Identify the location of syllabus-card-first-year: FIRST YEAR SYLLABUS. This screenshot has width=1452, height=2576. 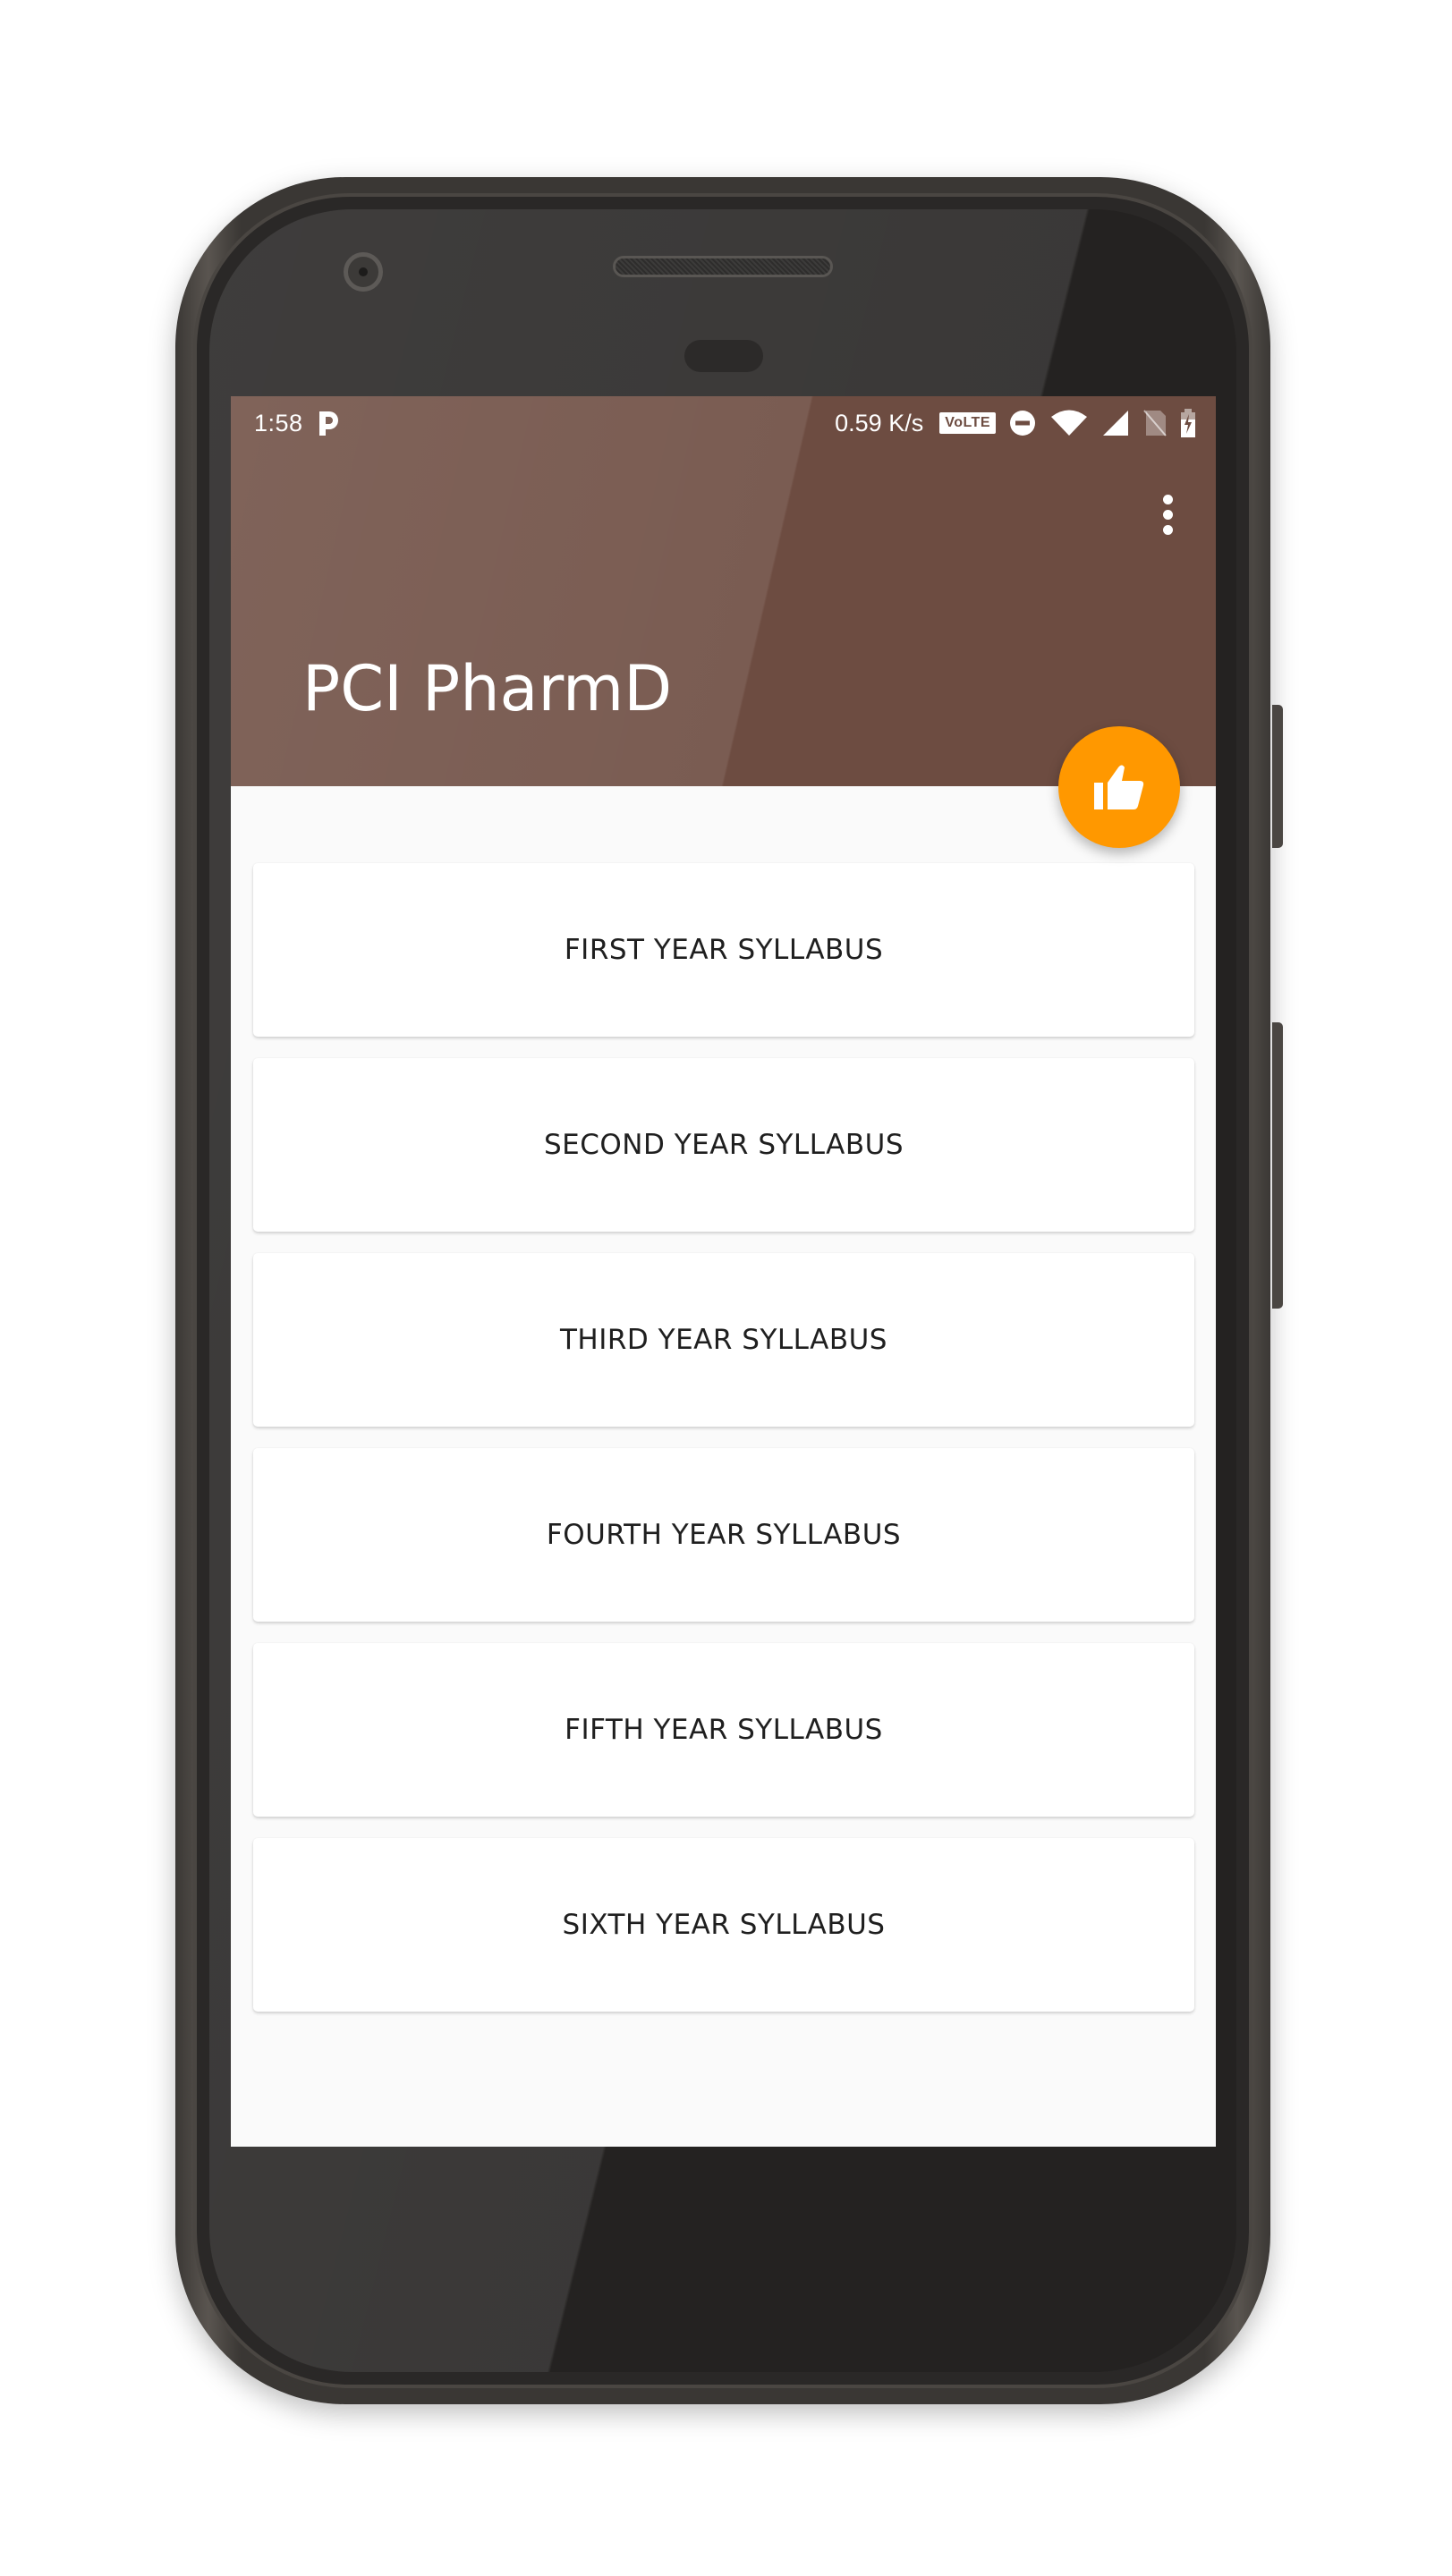
(723, 950).